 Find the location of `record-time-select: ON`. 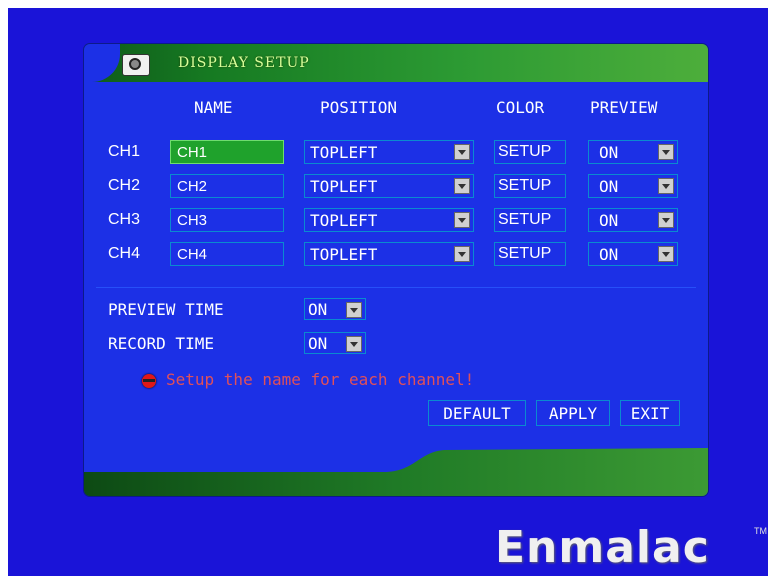

record-time-select: ON is located at coordinates (335, 343).